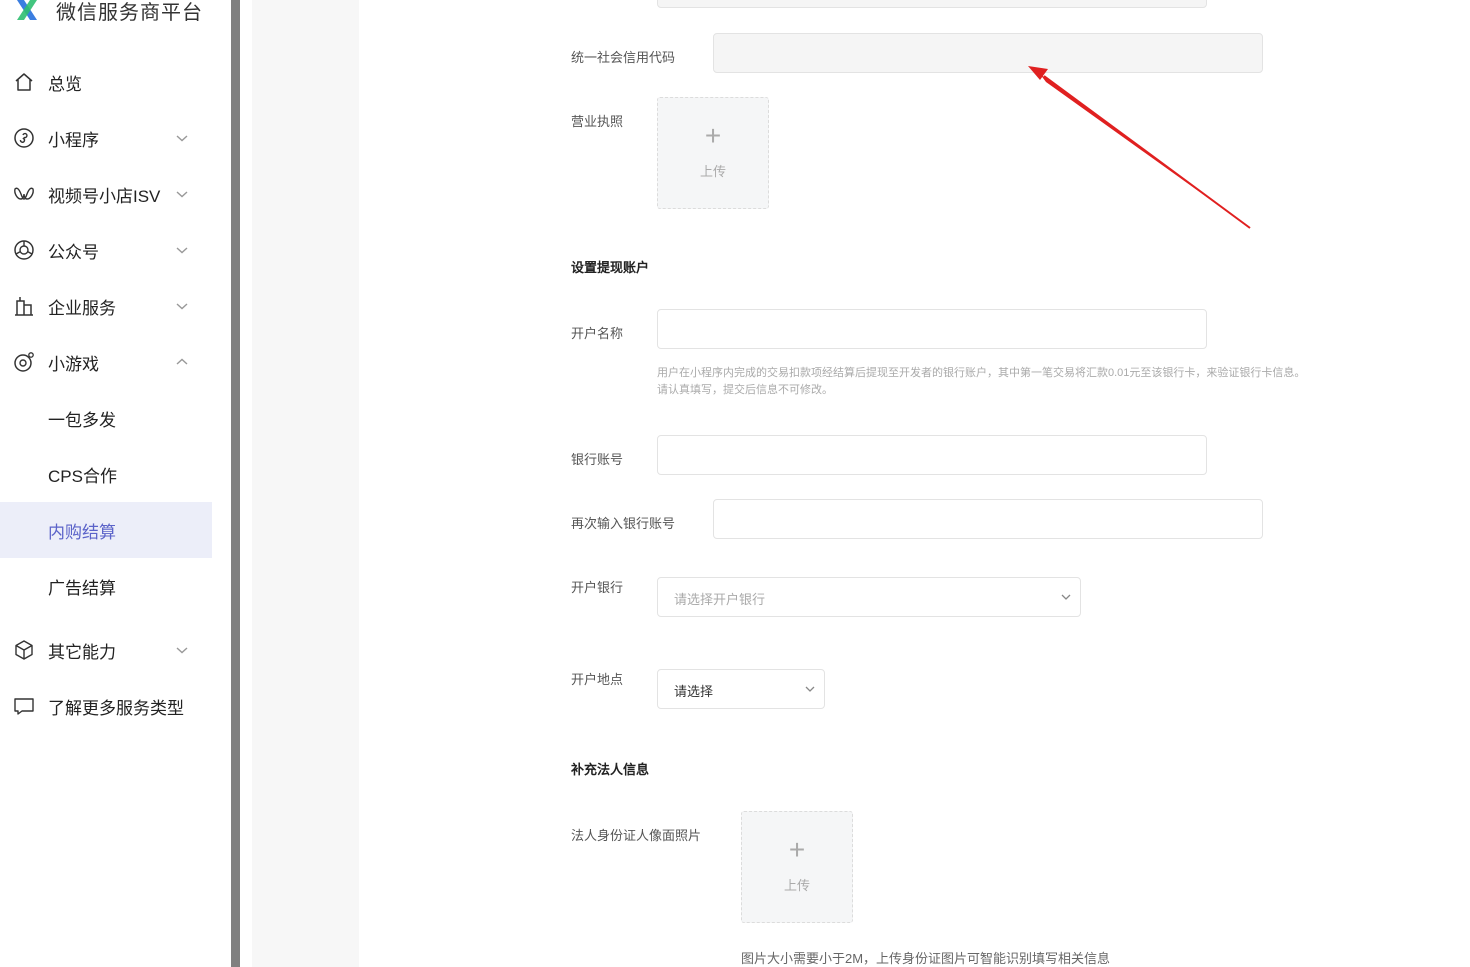 Image resolution: width=1470 pixels, height=967 pixels. What do you see at coordinates (73, 364) in the screenshot?
I see `sidebar-item-label: 小游戏` at bounding box center [73, 364].